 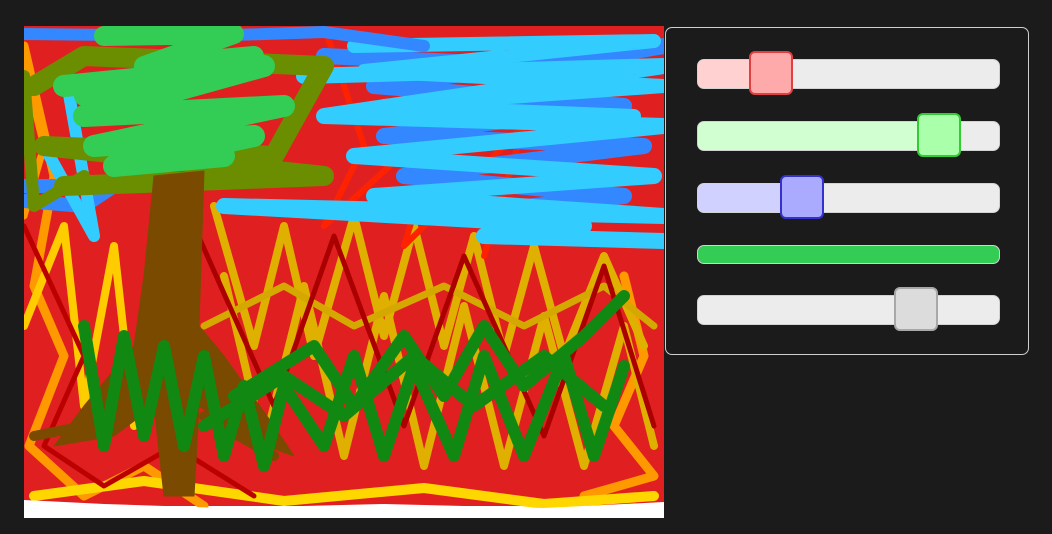 I want to click on red-slider-thumb, so click(x=771, y=73).